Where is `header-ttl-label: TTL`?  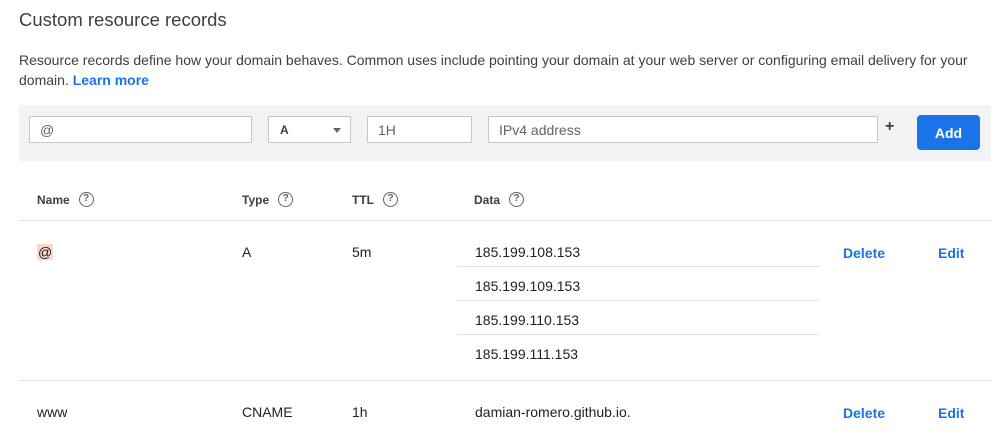
header-ttl-label: TTL is located at coordinates (363, 199).